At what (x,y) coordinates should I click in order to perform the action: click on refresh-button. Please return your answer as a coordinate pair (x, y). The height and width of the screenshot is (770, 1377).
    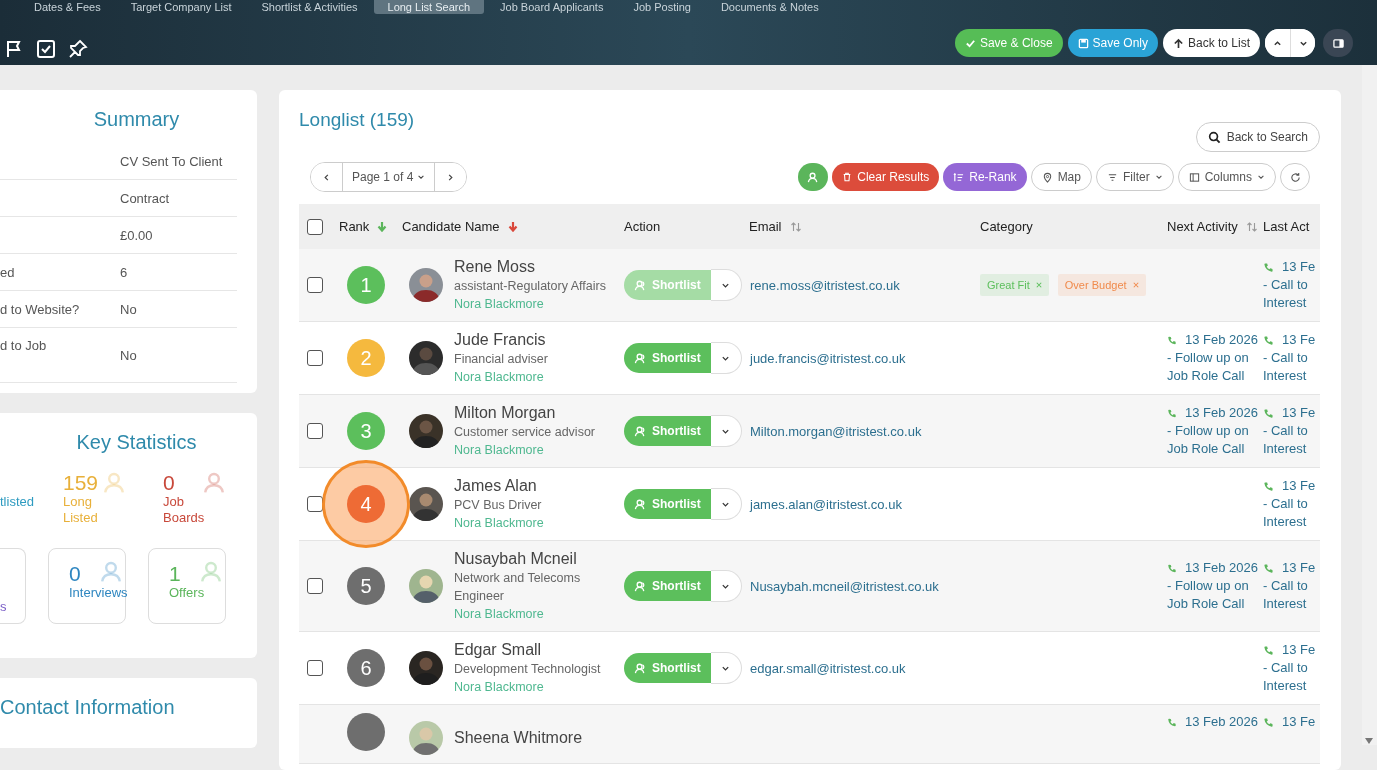
    Looking at the image, I should click on (1295, 177).